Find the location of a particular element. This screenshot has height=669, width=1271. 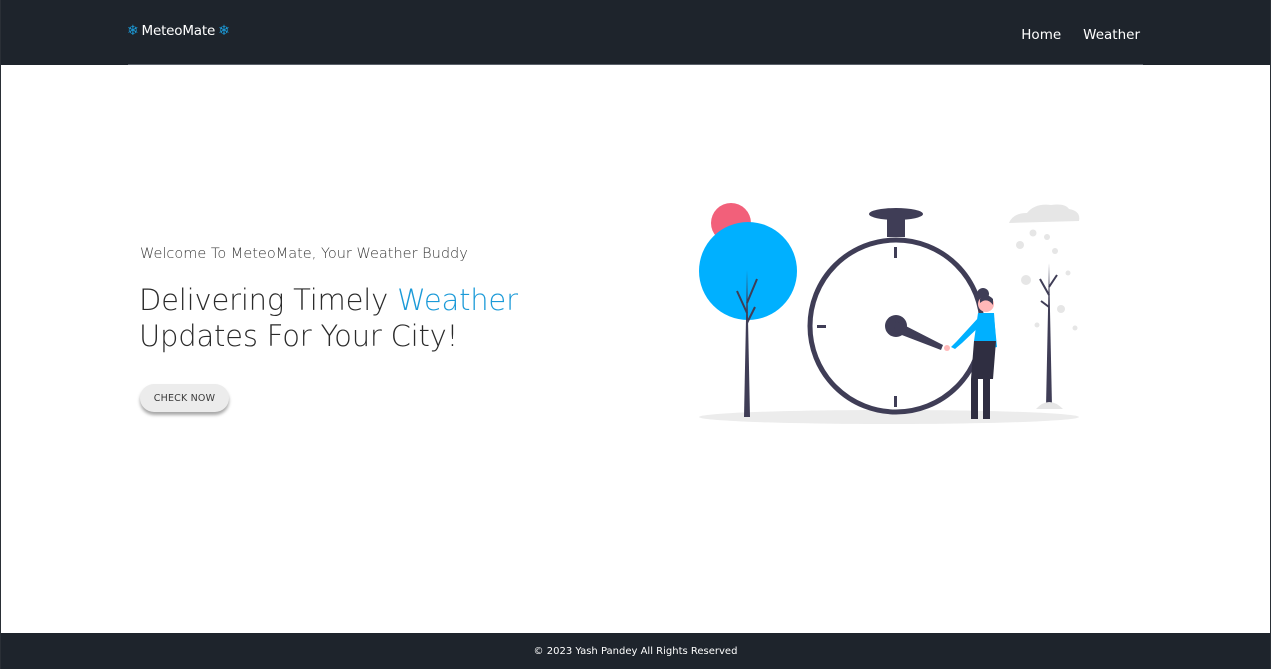

hero-title-part1: Delivering Timely is located at coordinates (268, 300).